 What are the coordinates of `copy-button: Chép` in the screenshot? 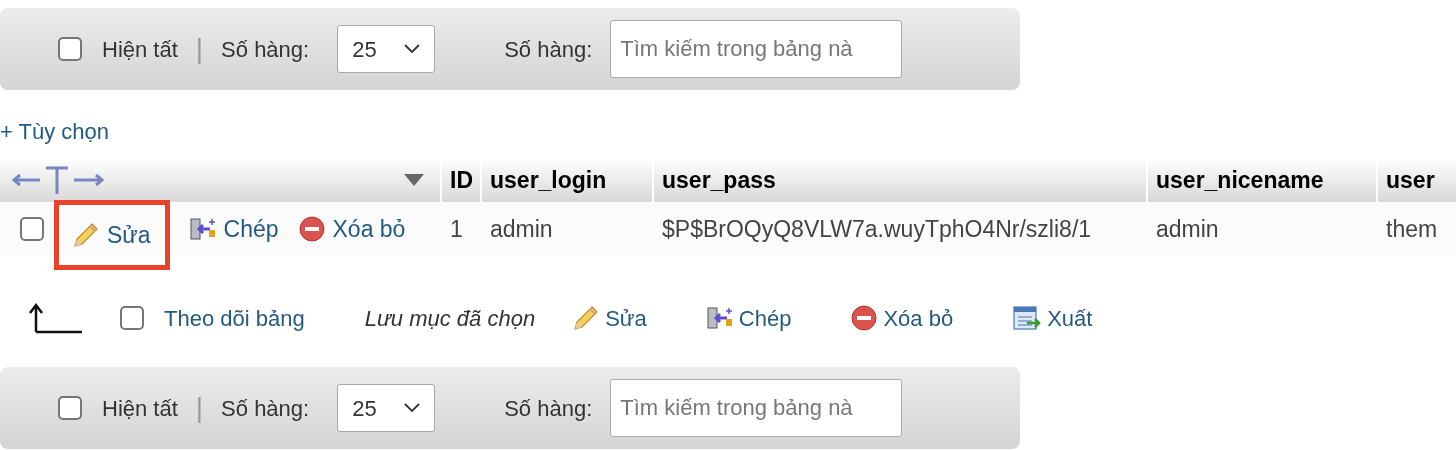 It's located at (749, 318).